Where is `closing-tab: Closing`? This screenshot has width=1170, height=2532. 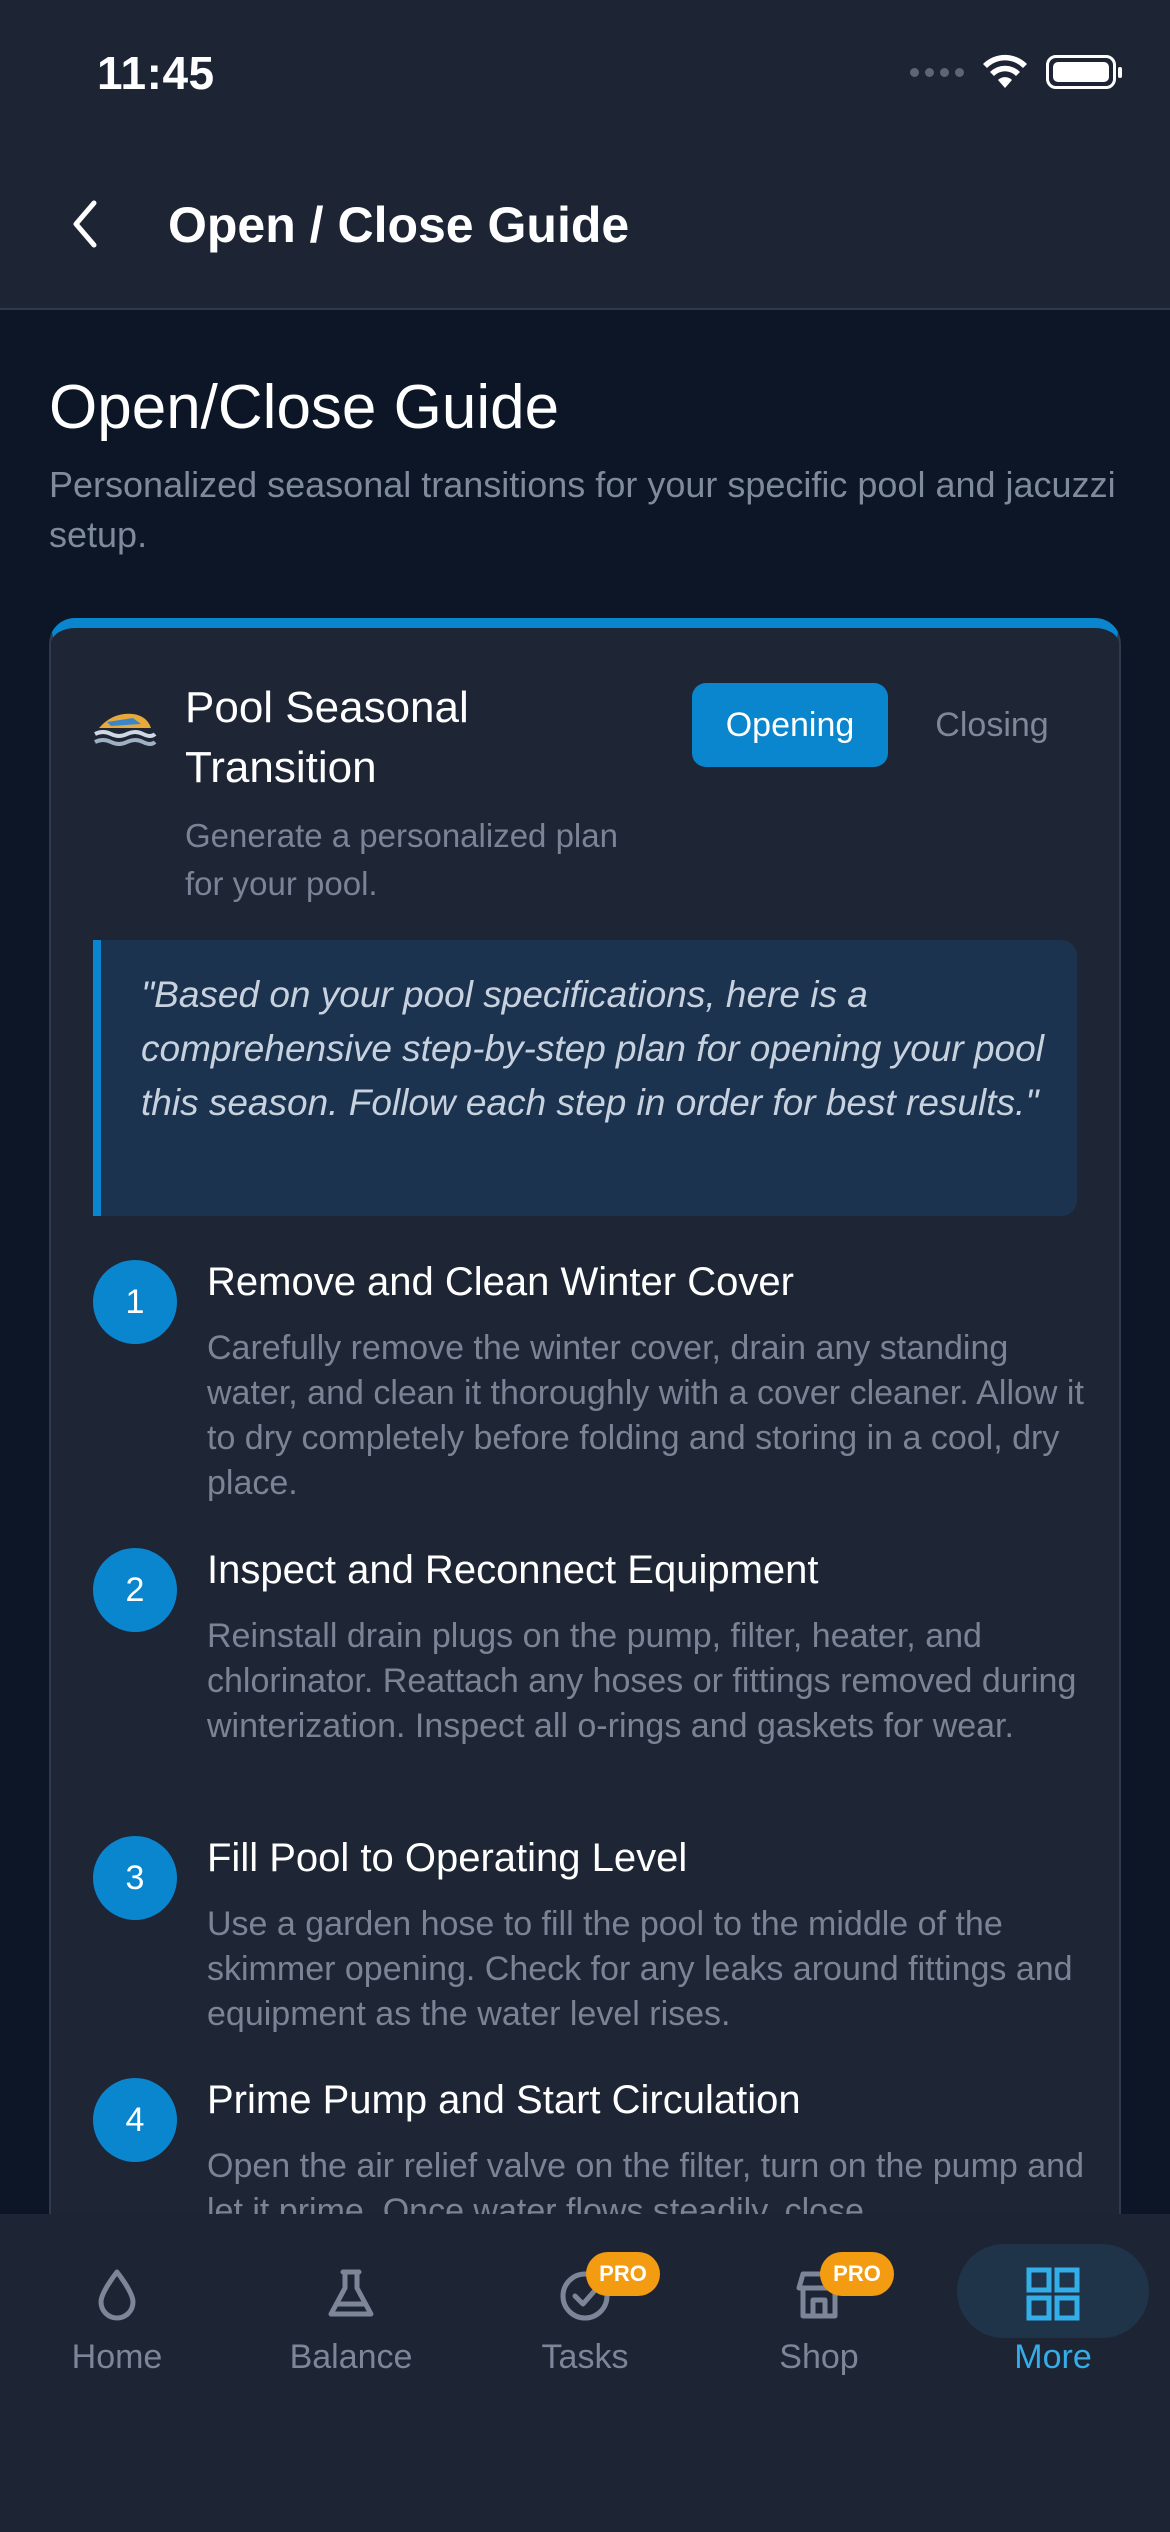 closing-tab: Closing is located at coordinates (992, 725).